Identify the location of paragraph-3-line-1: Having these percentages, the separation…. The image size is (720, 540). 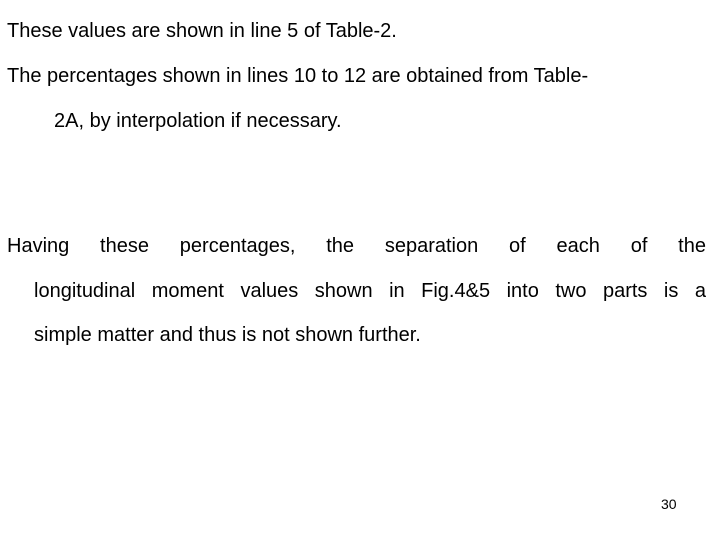
(356, 246).